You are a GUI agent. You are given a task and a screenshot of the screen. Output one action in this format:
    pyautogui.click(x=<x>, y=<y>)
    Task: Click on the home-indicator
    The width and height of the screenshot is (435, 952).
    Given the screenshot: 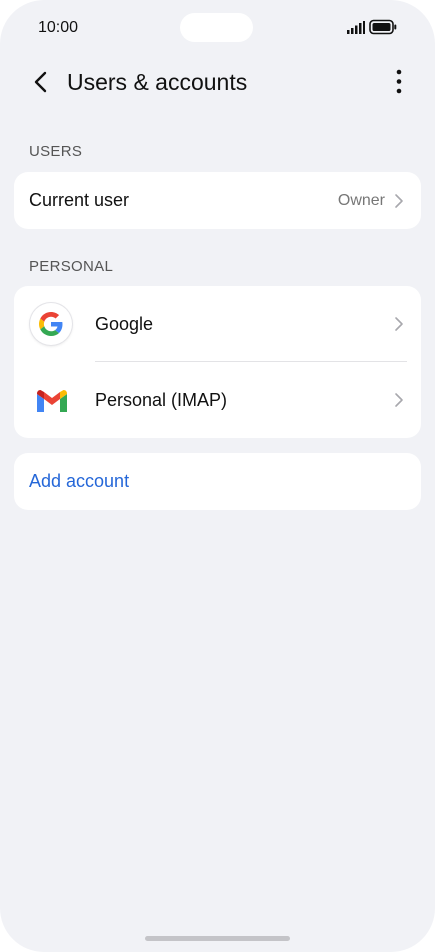 What is the action you would take?
    pyautogui.click(x=217, y=938)
    